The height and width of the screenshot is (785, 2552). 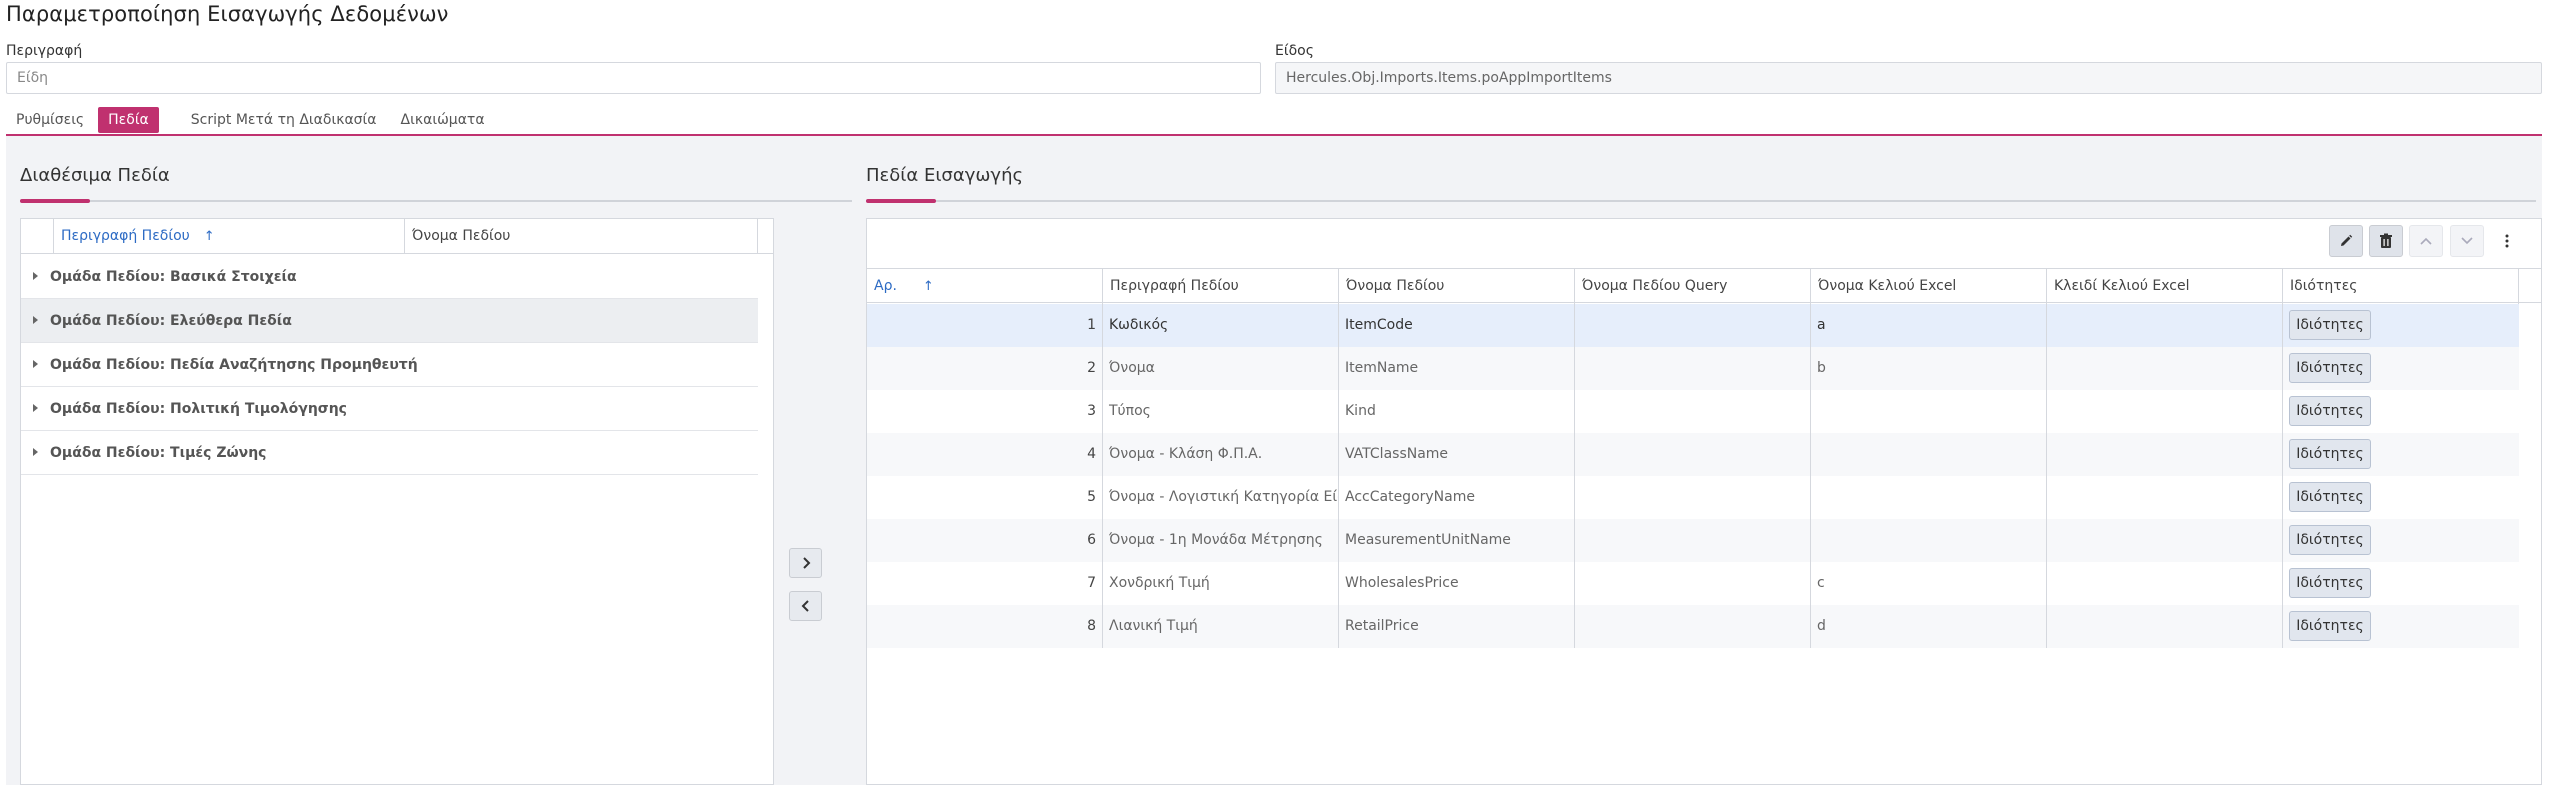 I want to click on page-title: Παραμετροποίηση Εισαγωγής Δεδομένων, so click(x=227, y=14).